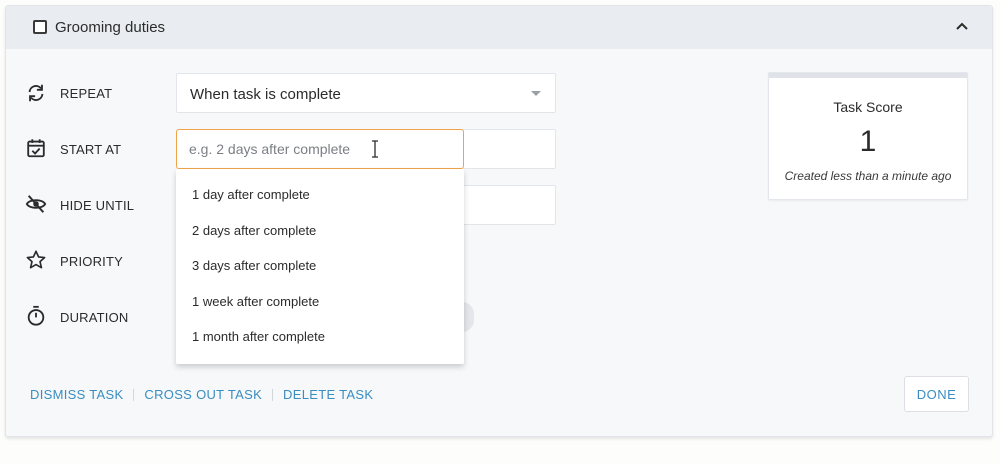 The height and width of the screenshot is (464, 1000). What do you see at coordinates (320, 231) in the screenshot?
I see `dropdown-option: 2 days after complete` at bounding box center [320, 231].